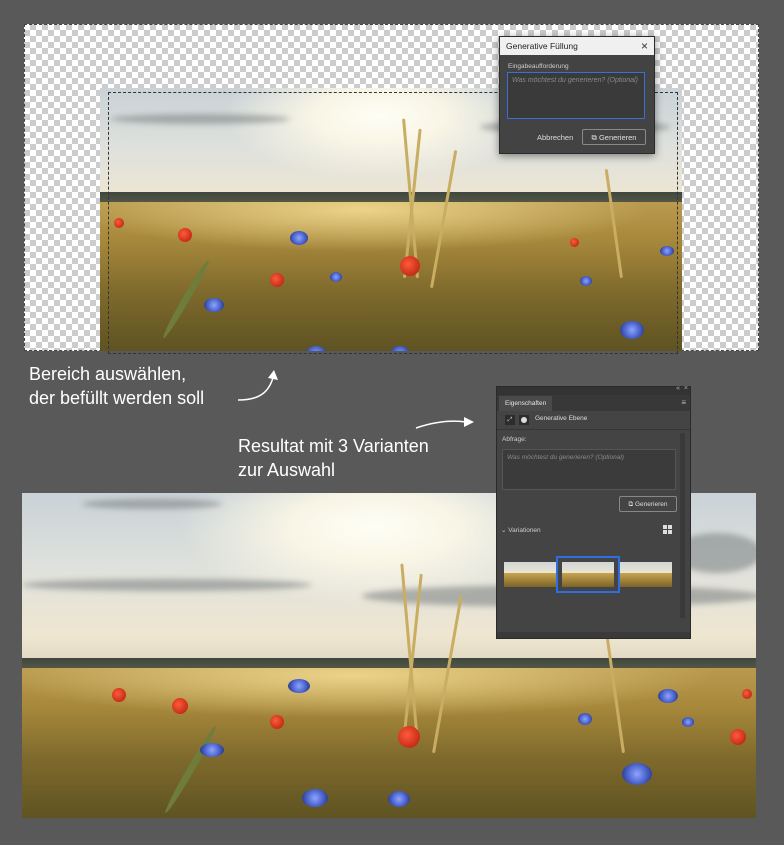 Image resolution: width=784 pixels, height=845 pixels. I want to click on panel-menu-icon: ≡, so click(683, 402).